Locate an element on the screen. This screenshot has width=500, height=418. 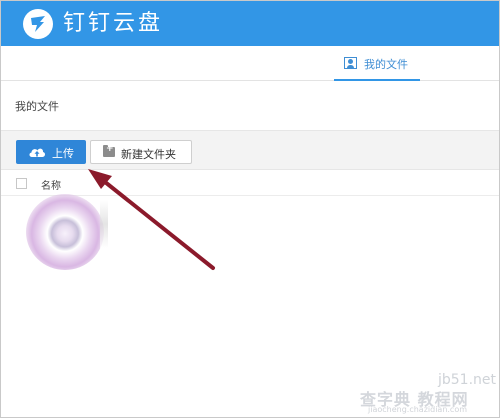
annotation-arrow-icon is located at coordinates (151, 219).